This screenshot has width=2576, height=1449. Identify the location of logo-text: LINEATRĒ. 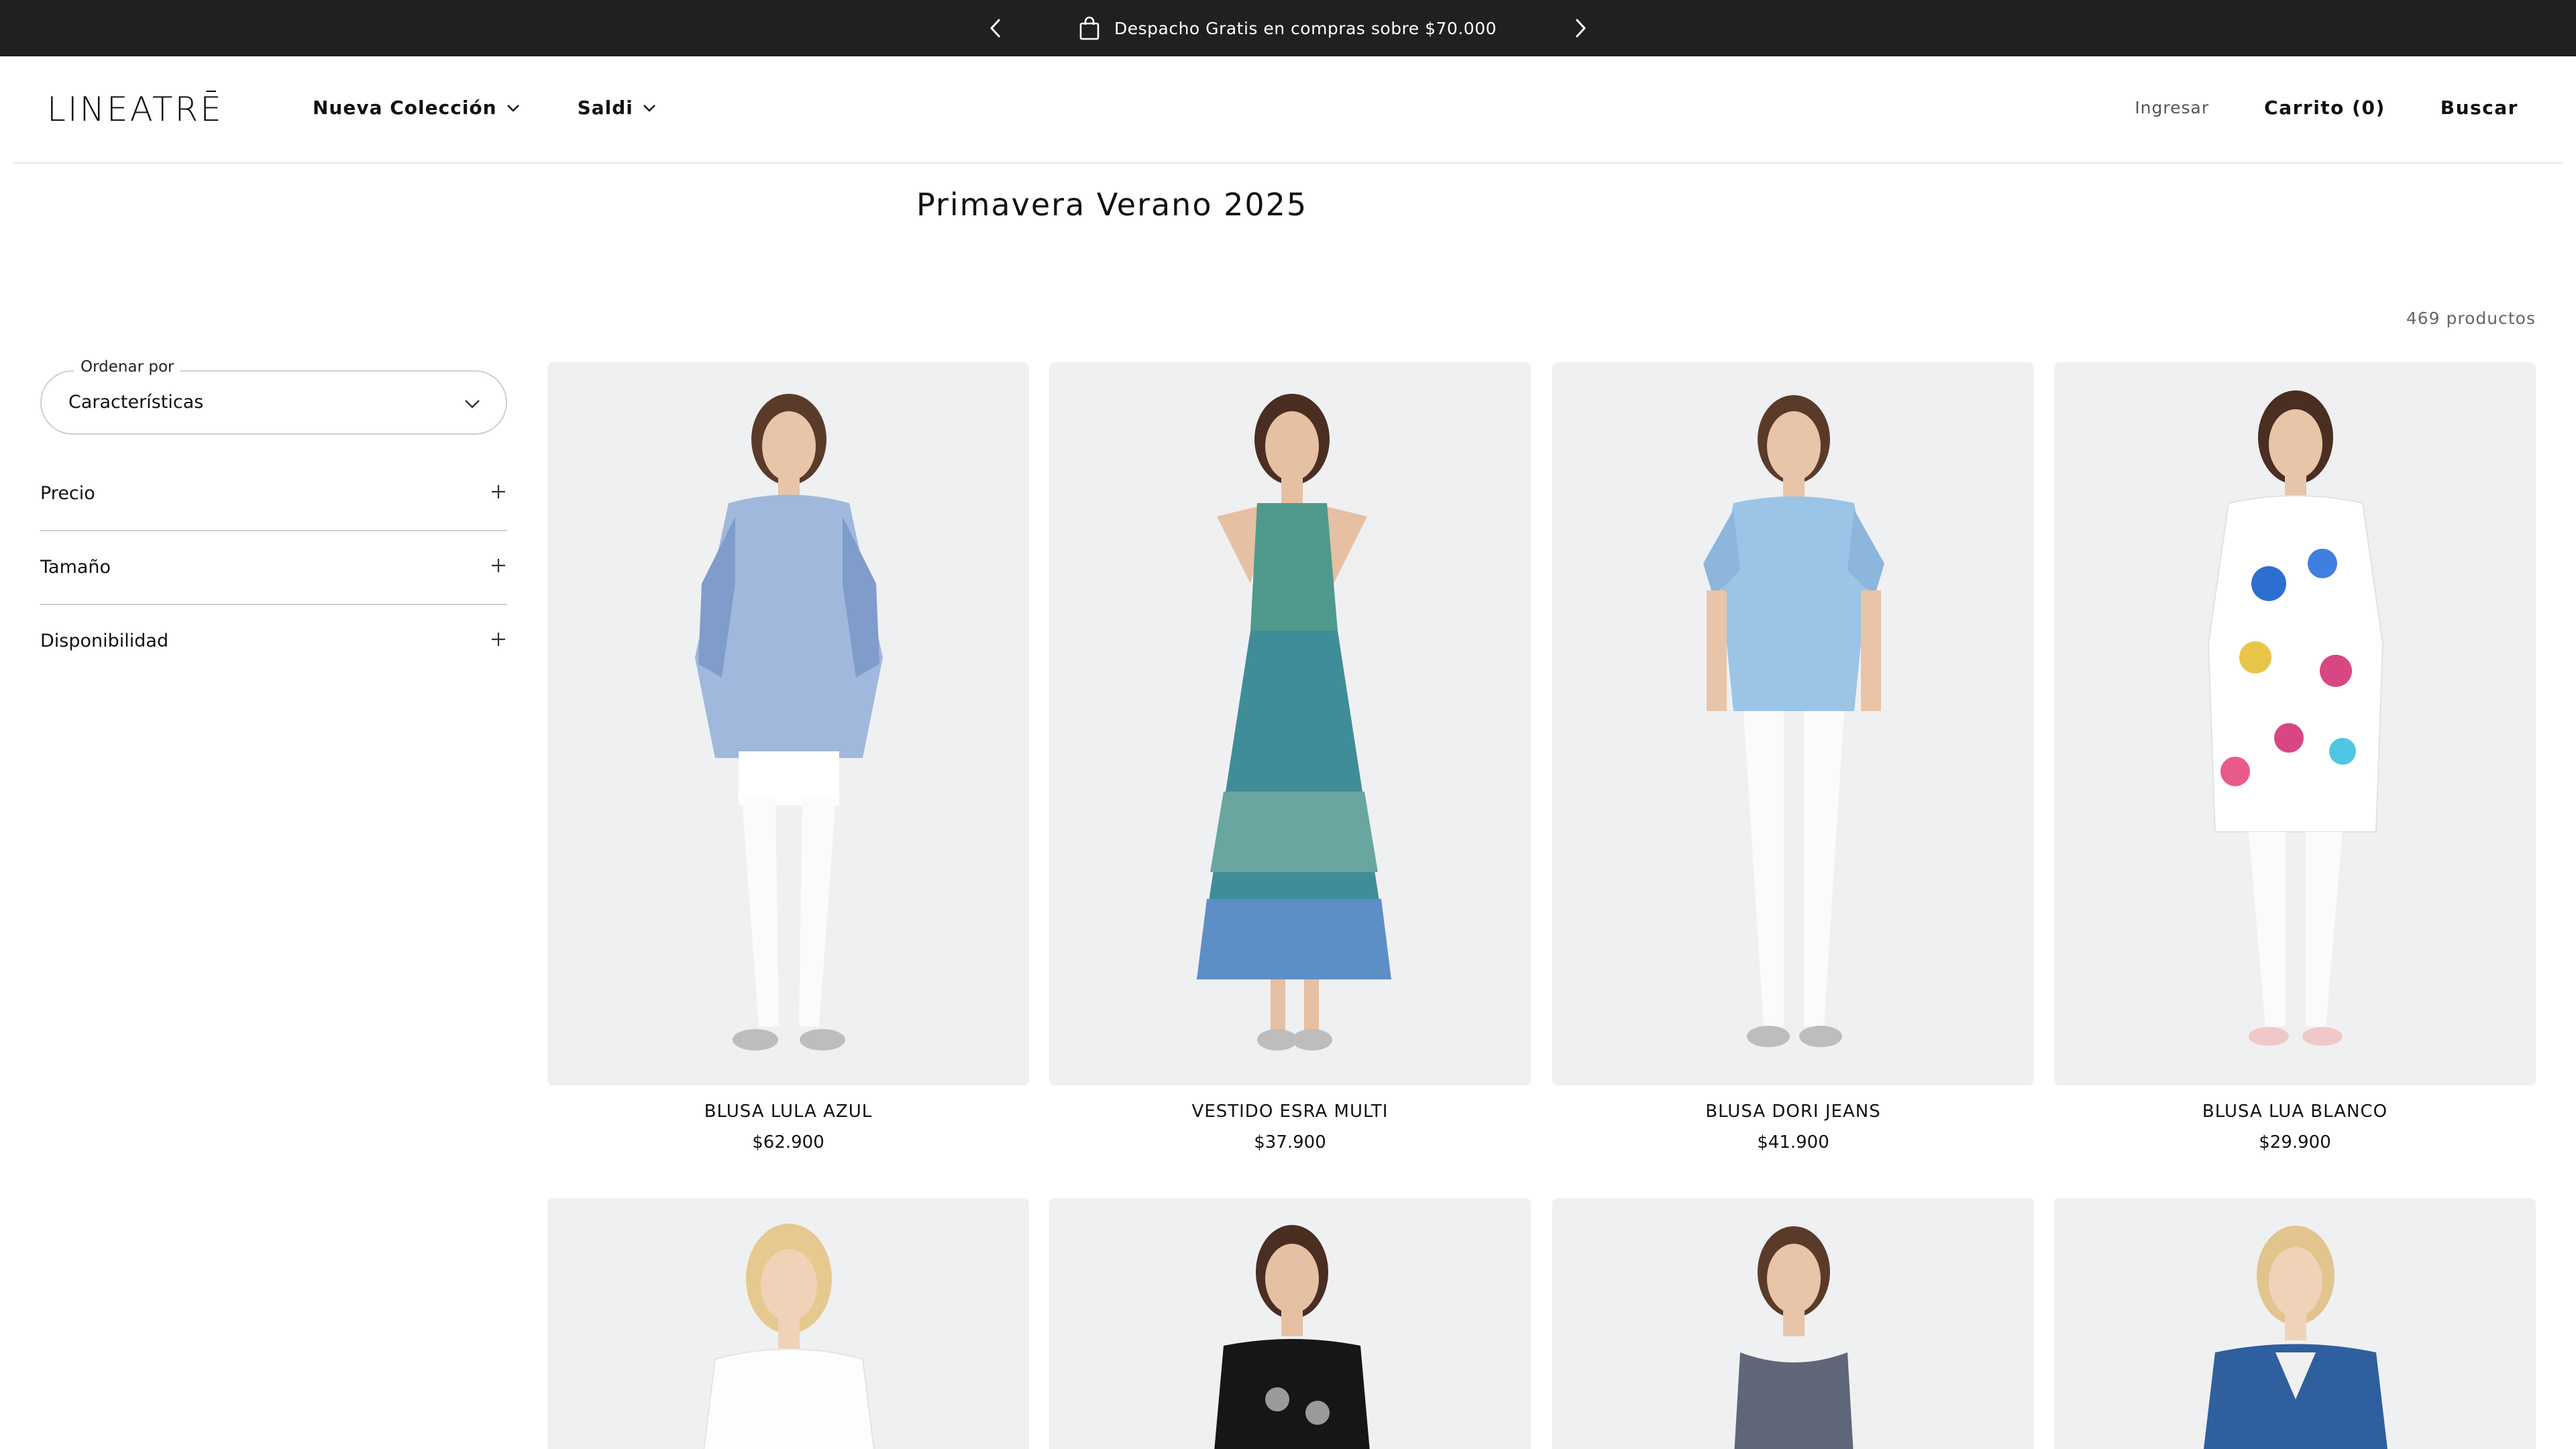
(135, 109).